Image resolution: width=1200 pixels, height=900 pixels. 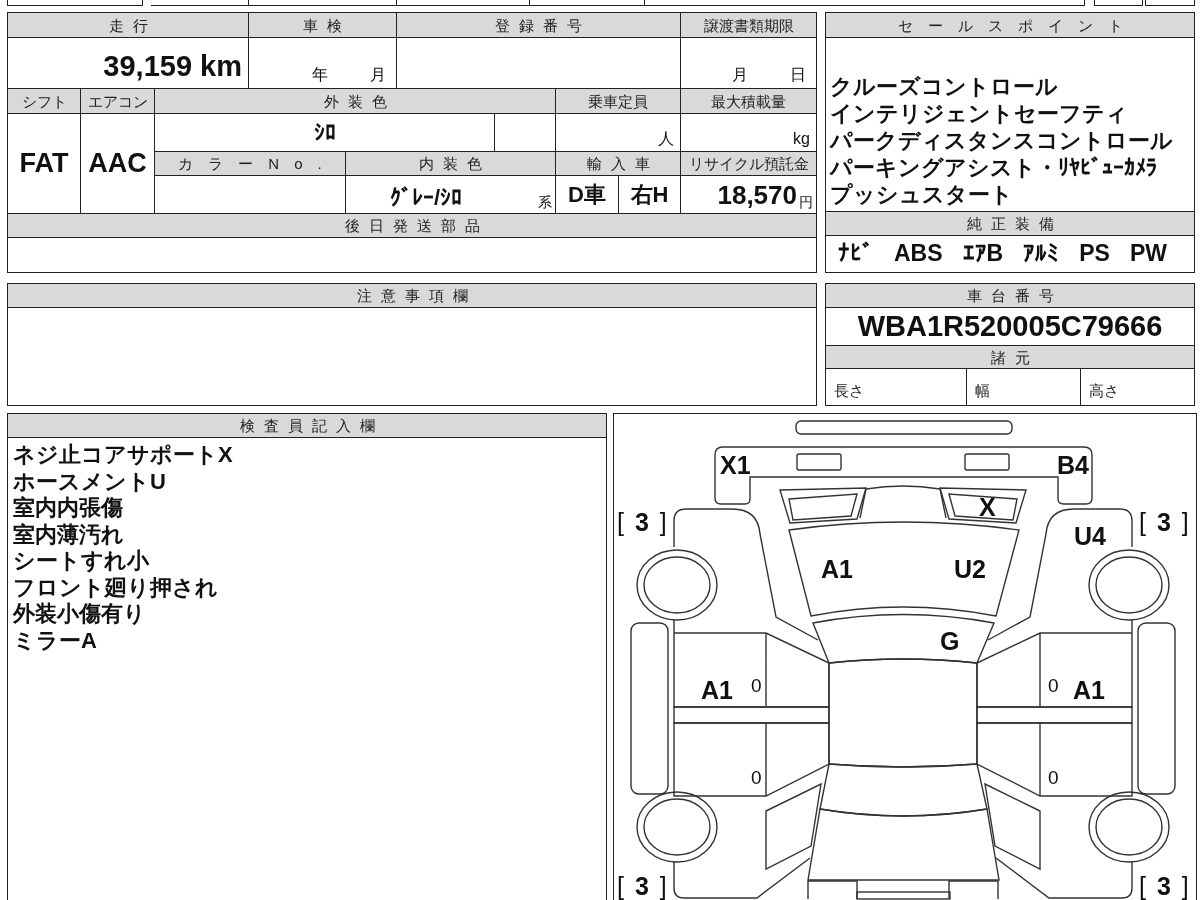 What do you see at coordinates (1010, 295) in the screenshot?
I see `chassis-number-header: 車台番号` at bounding box center [1010, 295].